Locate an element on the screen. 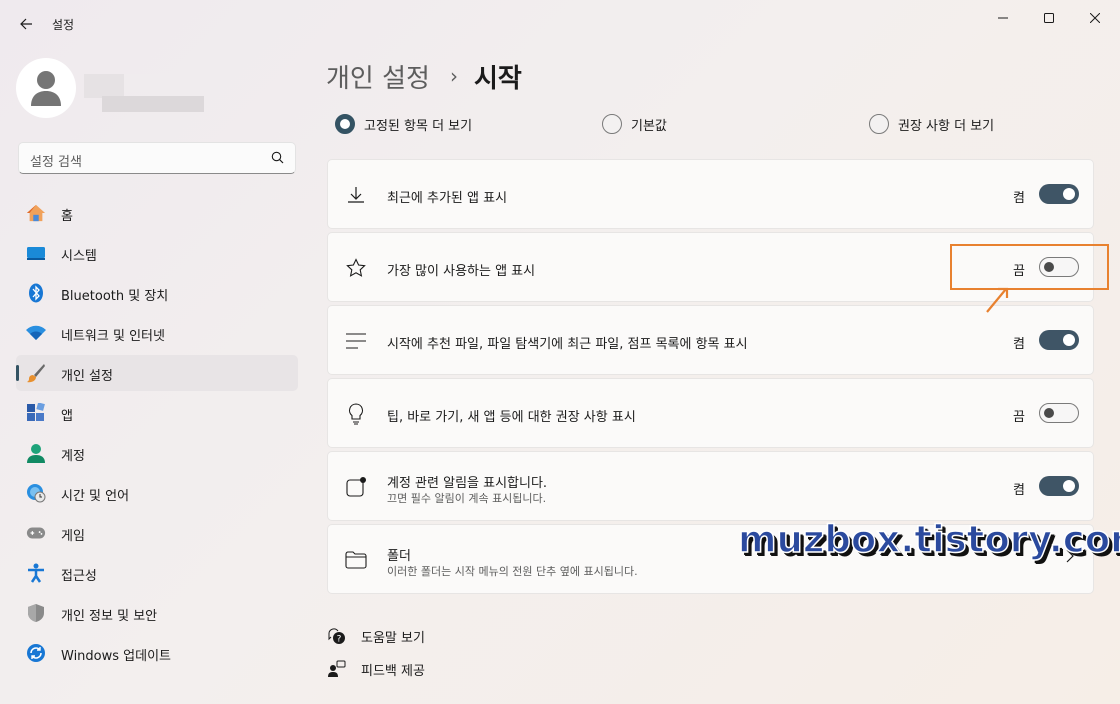 The width and height of the screenshot is (1120, 704). maximize-button is located at coordinates (1049, 18).